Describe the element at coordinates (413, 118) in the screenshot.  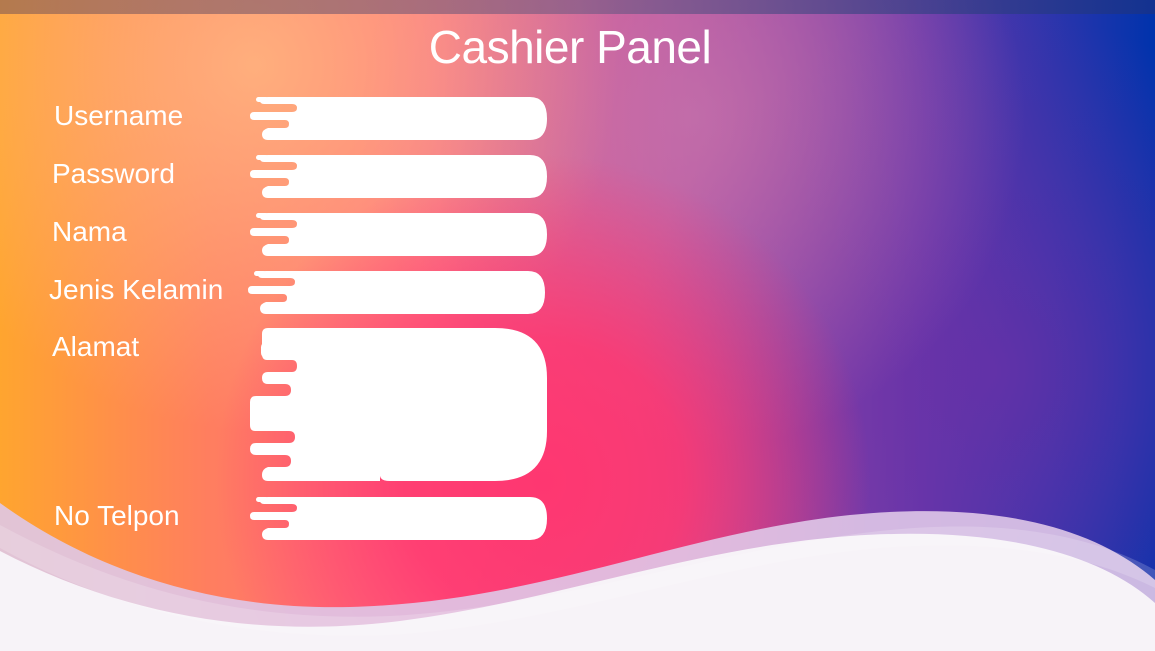
I see `username-input` at that location.